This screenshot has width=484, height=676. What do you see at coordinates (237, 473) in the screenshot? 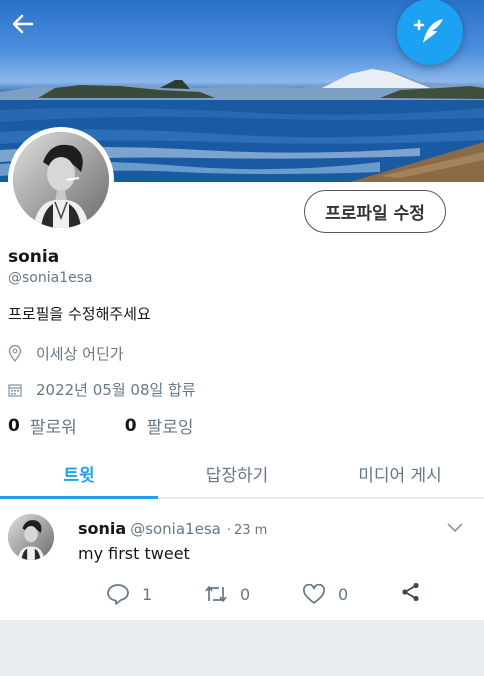
I see `tab-replies: 답장하기` at bounding box center [237, 473].